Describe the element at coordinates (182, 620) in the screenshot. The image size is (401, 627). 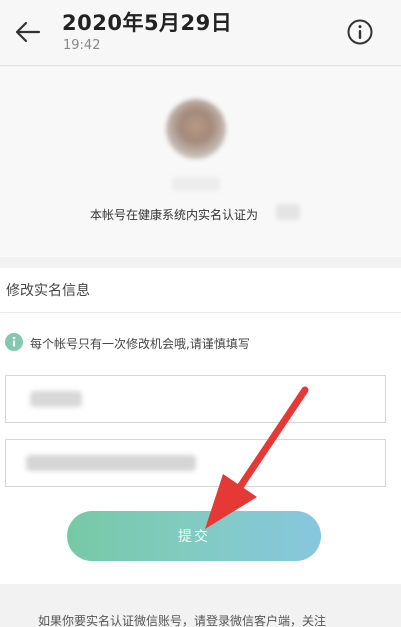
I see `footer-text: 如果你要实名认证微信账号，请登录微信客户端，关注` at that location.